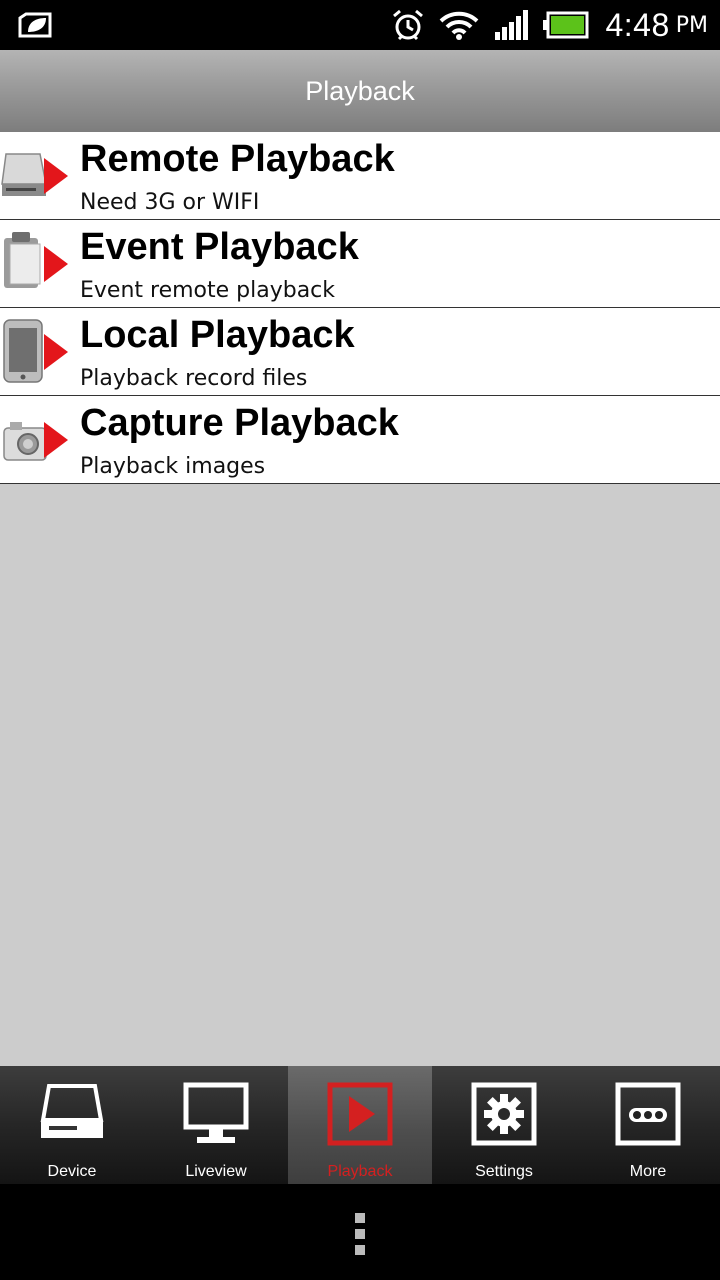  What do you see at coordinates (360, 91) in the screenshot?
I see `page-title: Playback` at bounding box center [360, 91].